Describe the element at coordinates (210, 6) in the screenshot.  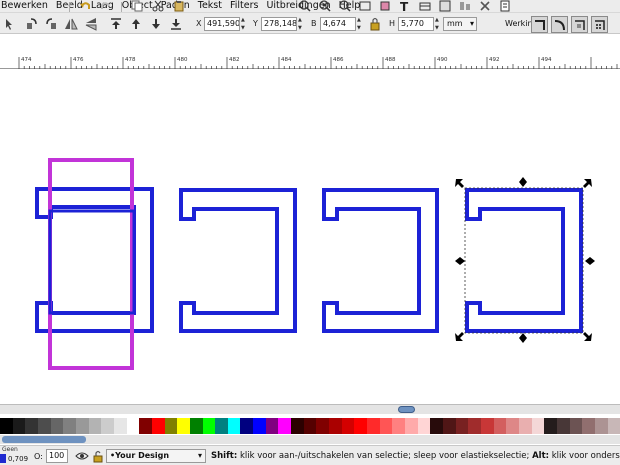
I see `menu-tekst: Tekst` at that location.